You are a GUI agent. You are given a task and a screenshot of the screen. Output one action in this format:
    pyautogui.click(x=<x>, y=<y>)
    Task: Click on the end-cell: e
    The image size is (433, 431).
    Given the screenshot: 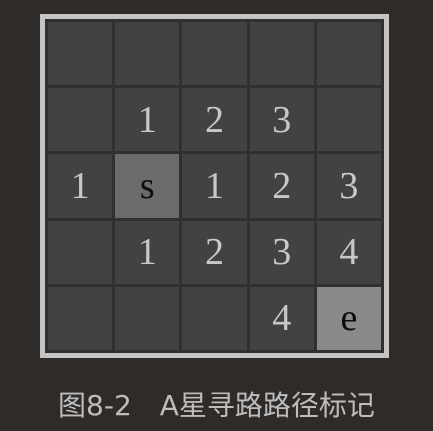 What is the action you would take?
    pyautogui.click(x=348, y=318)
    